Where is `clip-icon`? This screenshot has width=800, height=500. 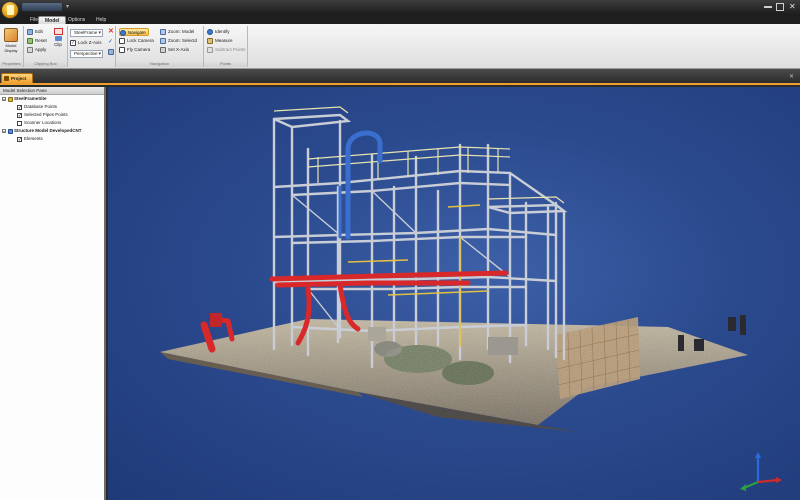
clip-icon is located at coordinates (58, 31).